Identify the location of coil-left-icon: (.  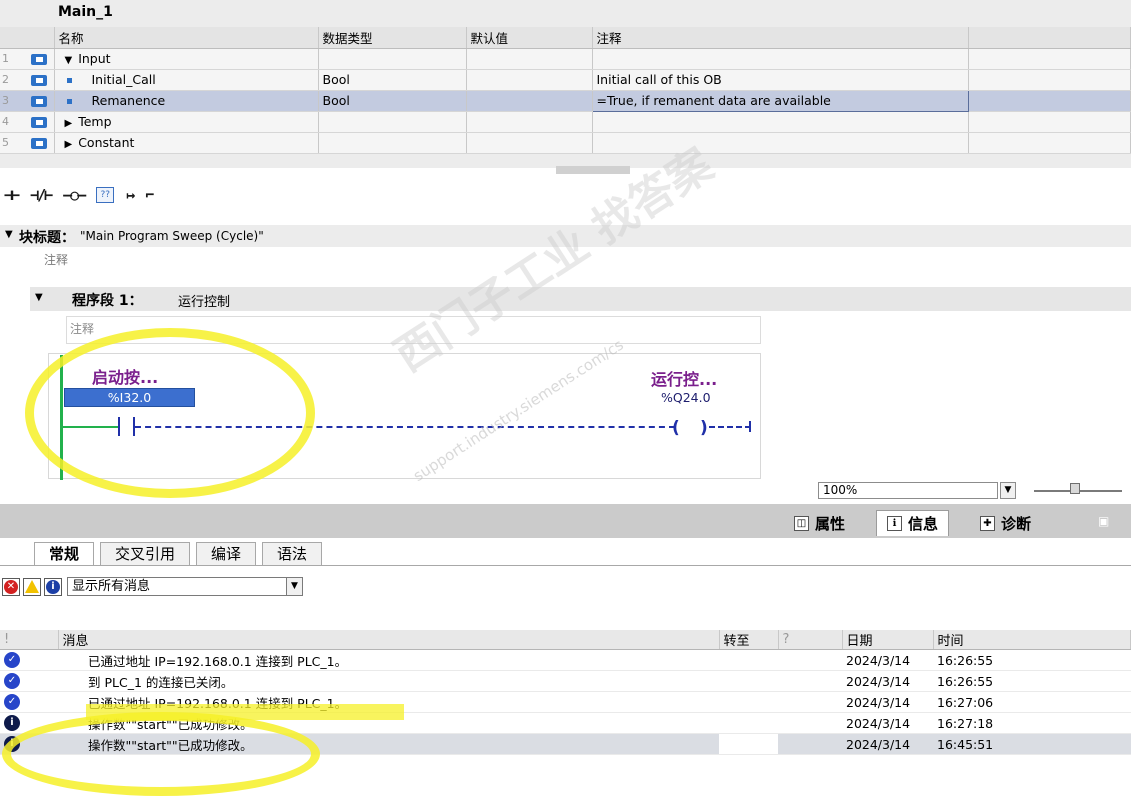
(676, 428).